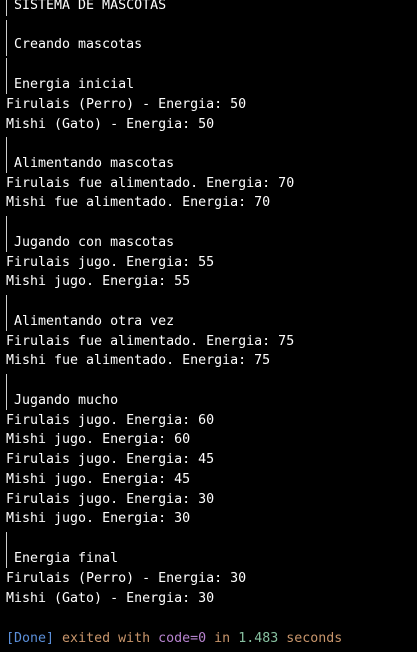  What do you see at coordinates (258, 638) in the screenshot?
I see `run-duration: 1.483` at bounding box center [258, 638].